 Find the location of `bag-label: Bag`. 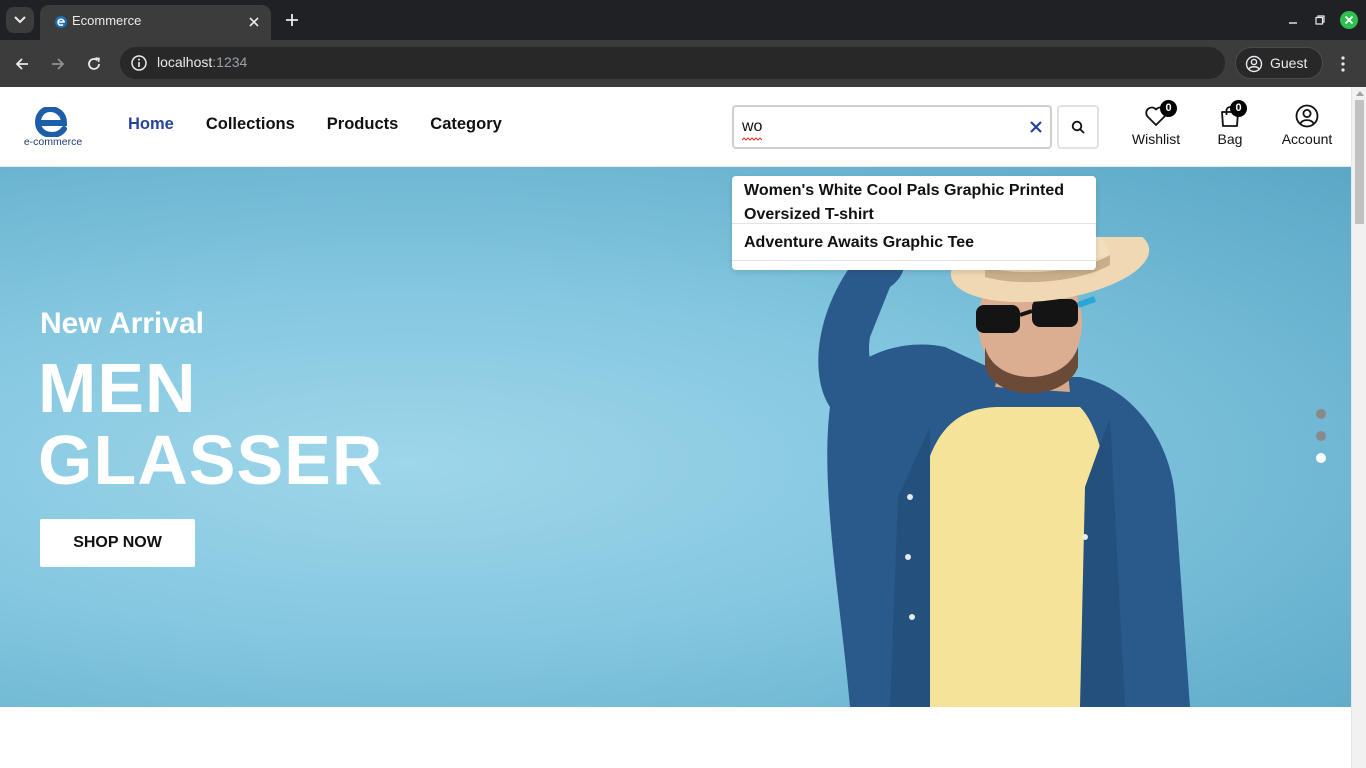

bag-label: Bag is located at coordinates (1230, 139).